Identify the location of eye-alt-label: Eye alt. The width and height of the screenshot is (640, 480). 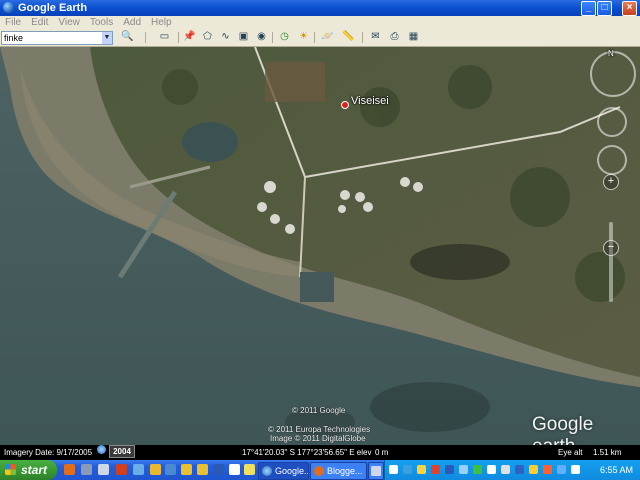
(570, 452).